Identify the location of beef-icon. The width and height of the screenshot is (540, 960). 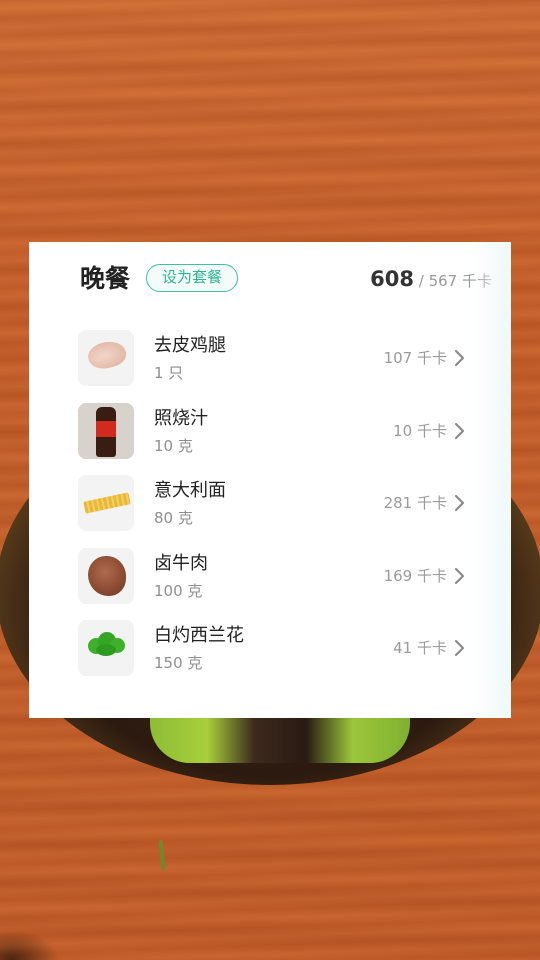
(106, 575).